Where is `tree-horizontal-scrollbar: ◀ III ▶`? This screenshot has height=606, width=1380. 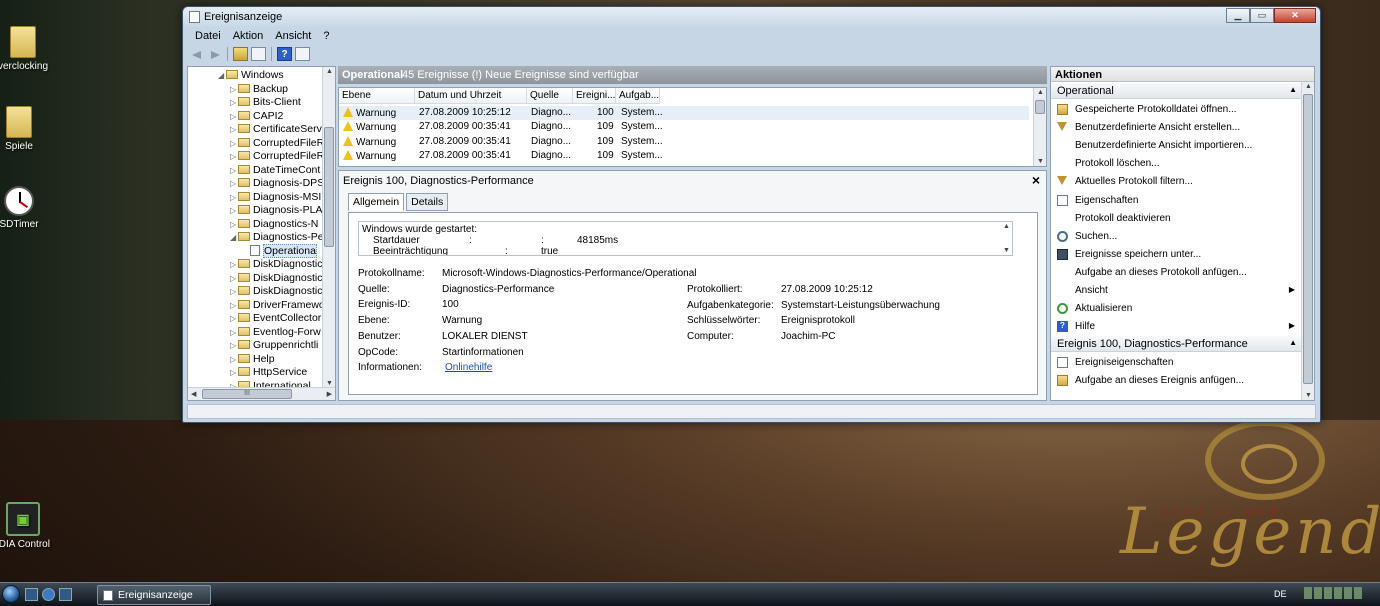 tree-horizontal-scrollbar: ◀ III ▶ is located at coordinates (261, 393).